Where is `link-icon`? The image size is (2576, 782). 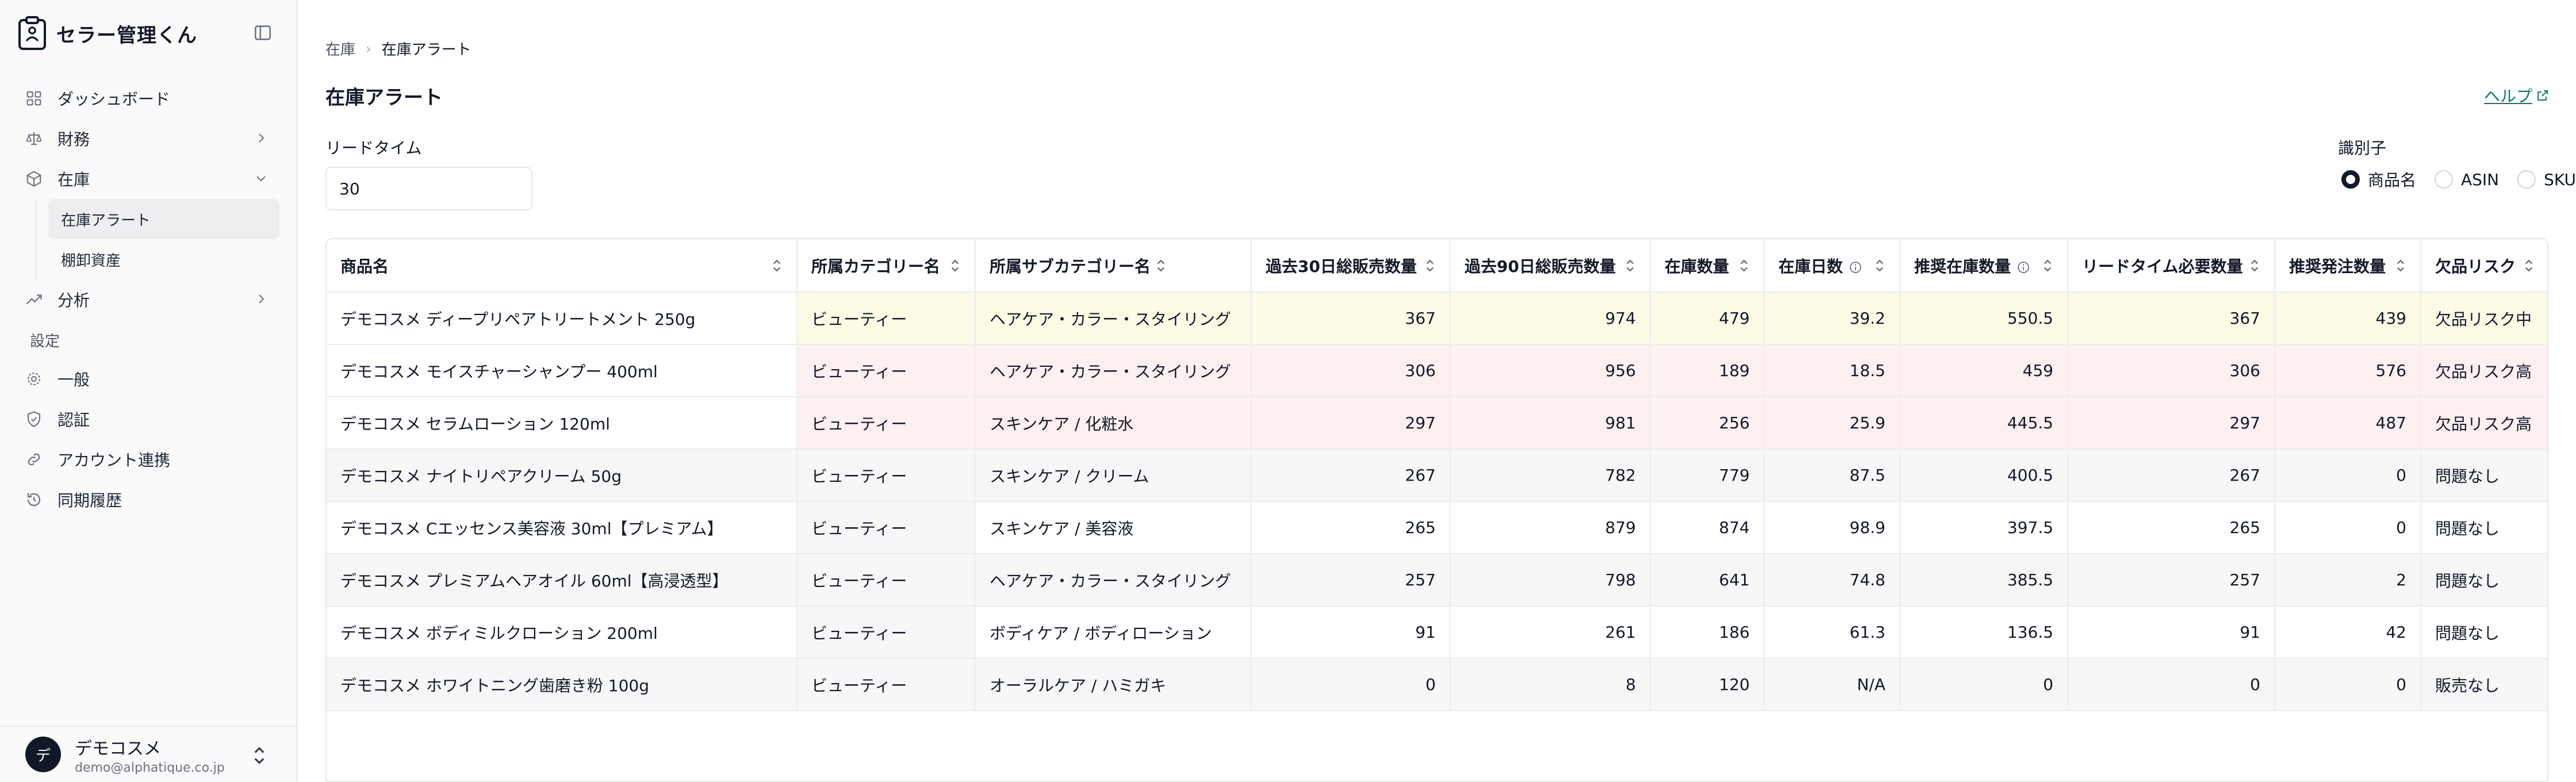
link-icon is located at coordinates (34, 459).